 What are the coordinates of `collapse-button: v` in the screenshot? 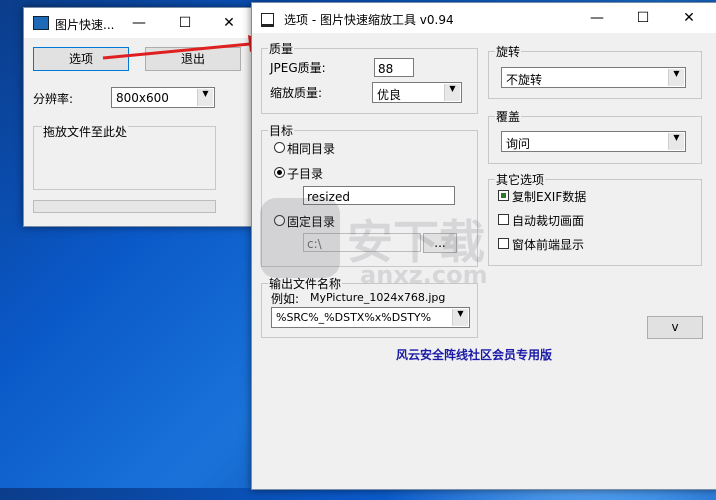 It's located at (675, 327).